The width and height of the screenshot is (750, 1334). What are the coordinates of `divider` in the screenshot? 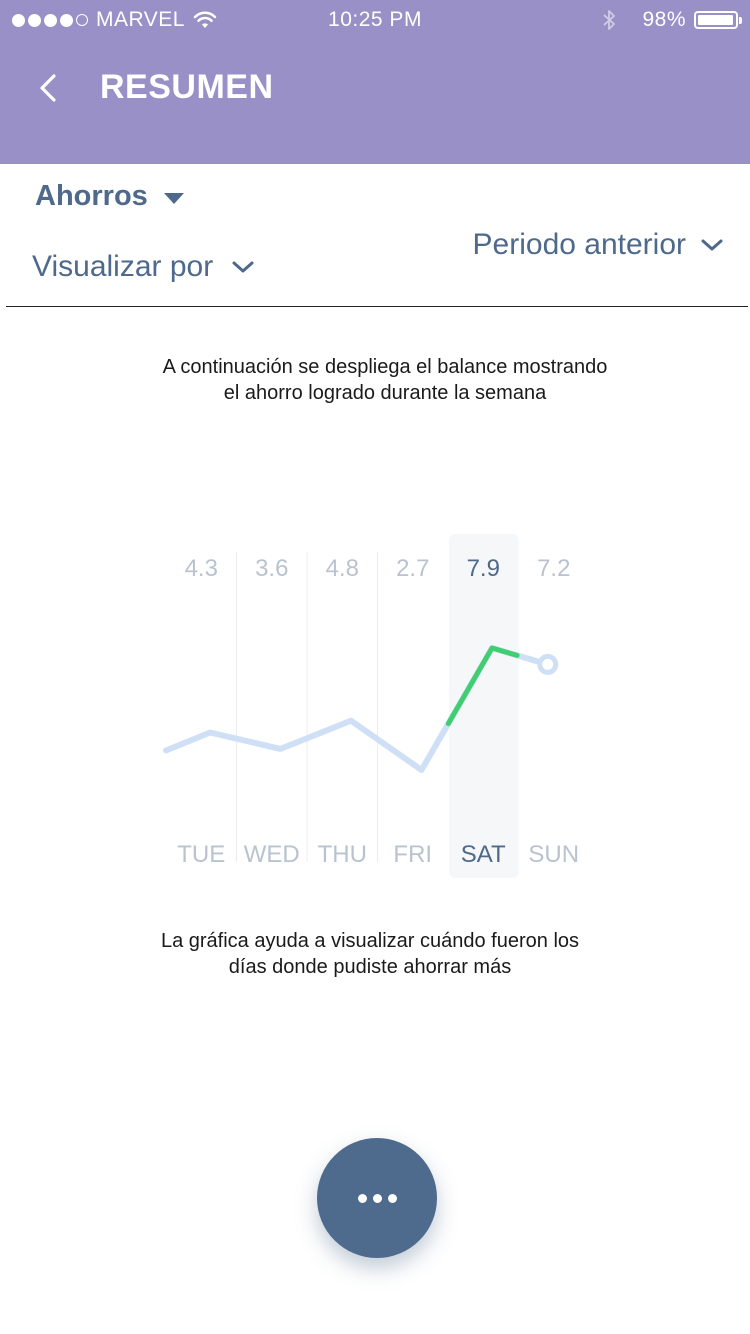 It's located at (377, 306).